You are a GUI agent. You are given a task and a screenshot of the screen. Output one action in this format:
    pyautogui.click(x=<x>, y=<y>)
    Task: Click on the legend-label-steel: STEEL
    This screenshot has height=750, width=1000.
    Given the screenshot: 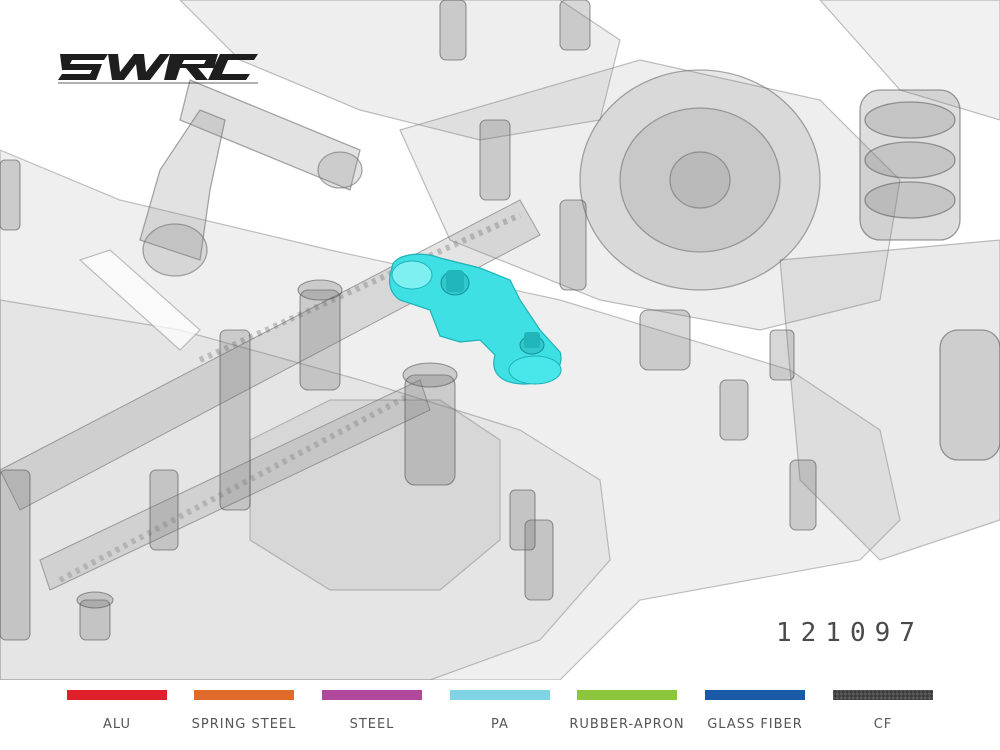 What is the action you would take?
    pyautogui.click(x=372, y=724)
    